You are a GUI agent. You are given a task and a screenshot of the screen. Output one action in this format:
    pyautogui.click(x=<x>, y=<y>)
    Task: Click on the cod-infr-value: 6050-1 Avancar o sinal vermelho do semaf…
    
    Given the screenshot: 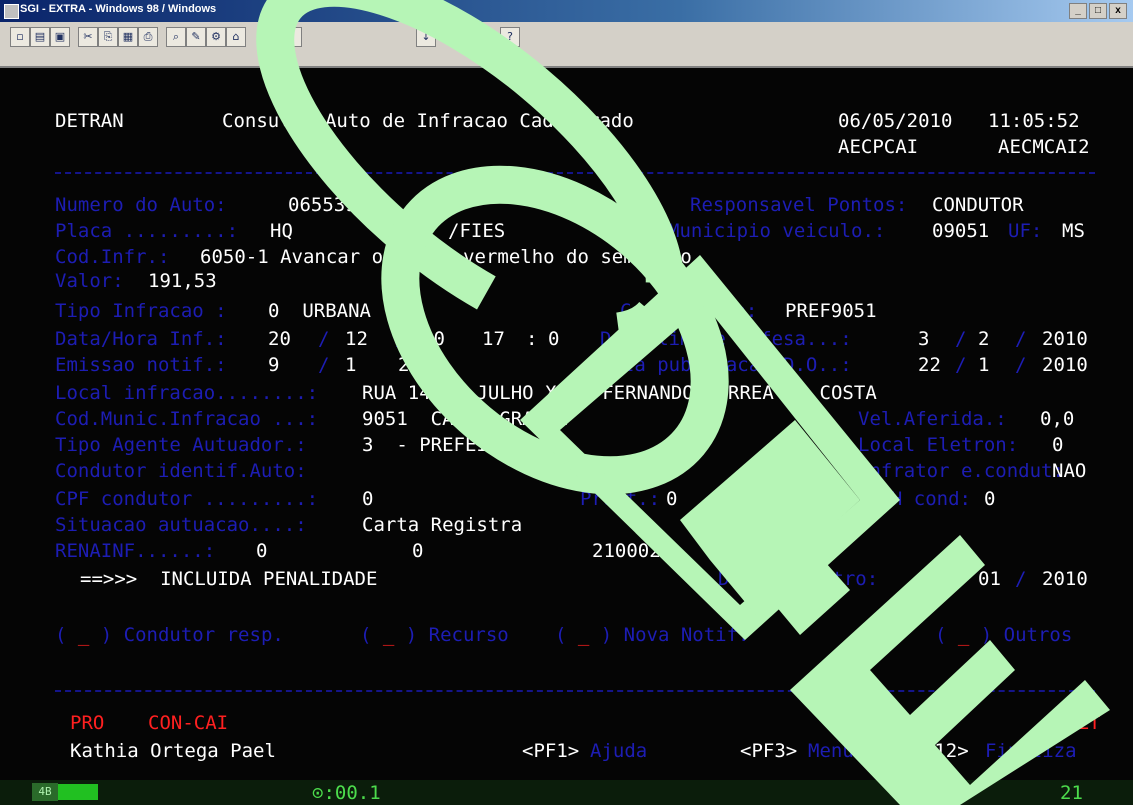 What is the action you would take?
    pyautogui.click(x=446, y=257)
    